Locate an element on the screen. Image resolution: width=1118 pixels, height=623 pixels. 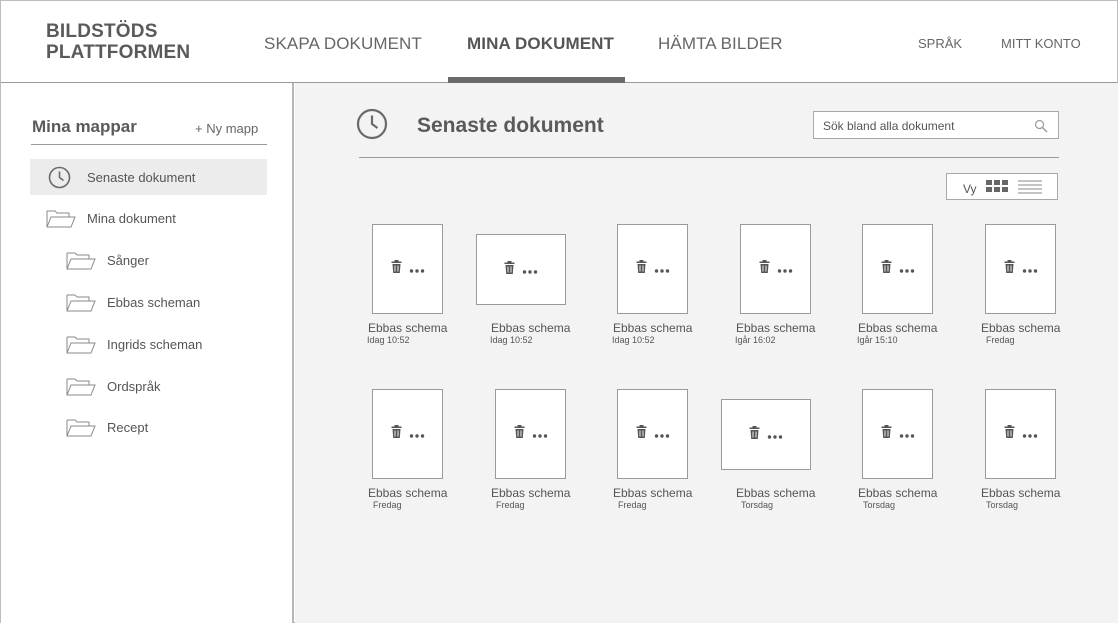
sidebar-item-label: Mina dokument is located at coordinates (131, 218).